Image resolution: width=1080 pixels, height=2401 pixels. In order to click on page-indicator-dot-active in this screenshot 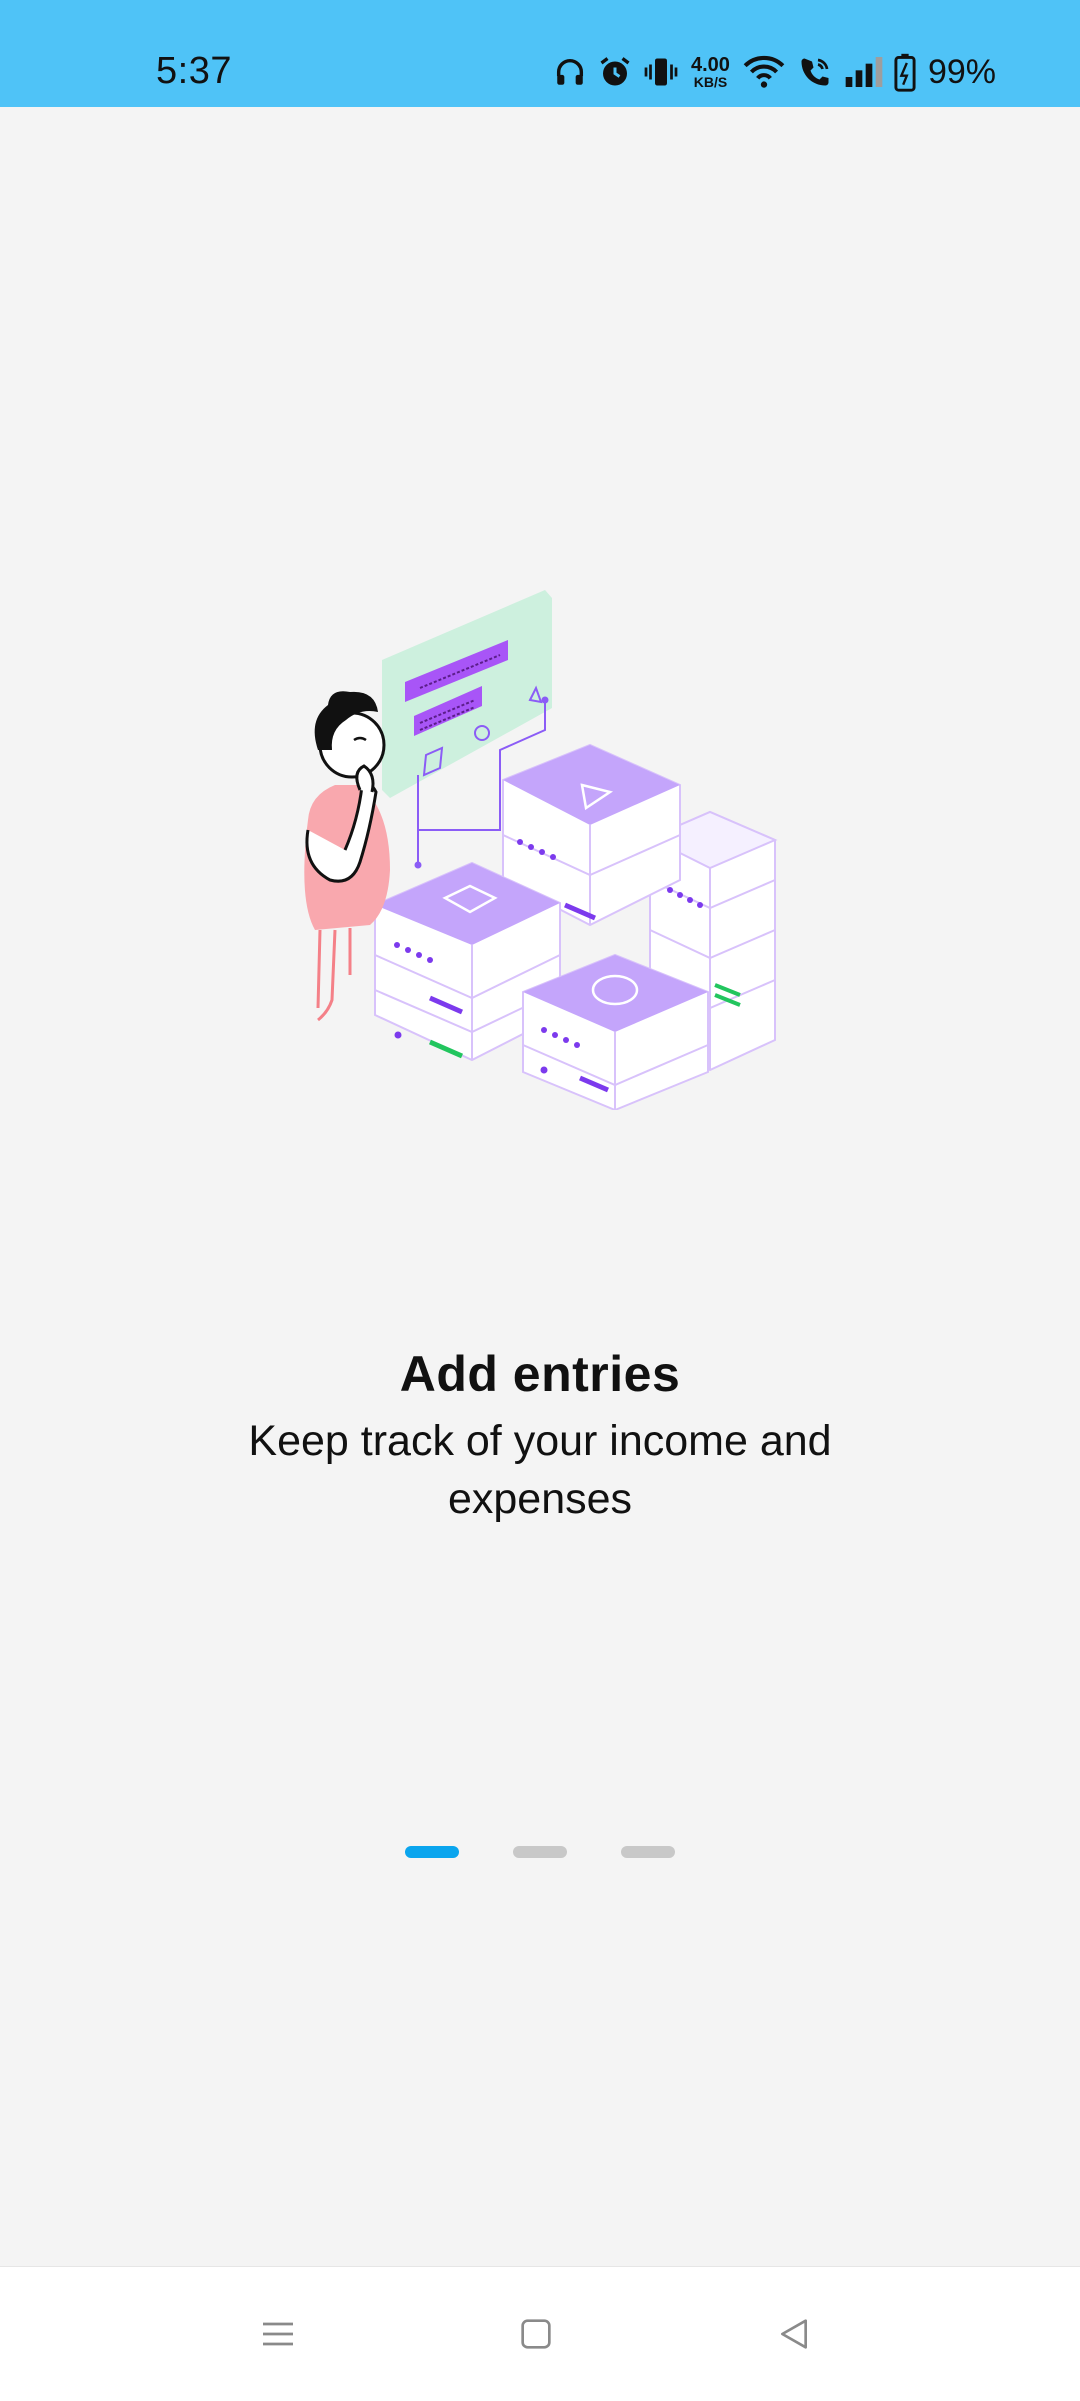, I will do `click(432, 1852)`.